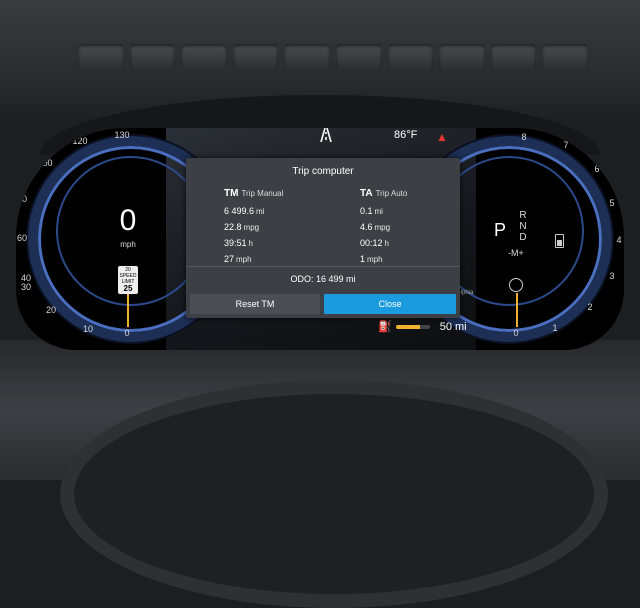 Image resolution: width=640 pixels, height=608 pixels. What do you see at coordinates (566, 145) in the screenshot?
I see `rpm-tick: 7` at bounding box center [566, 145].